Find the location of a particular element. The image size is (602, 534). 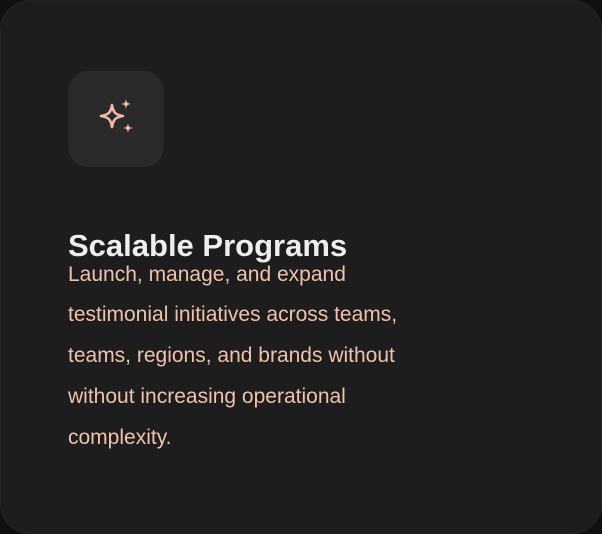

description-line: testimonial initiatives across teams, is located at coordinates (233, 314).